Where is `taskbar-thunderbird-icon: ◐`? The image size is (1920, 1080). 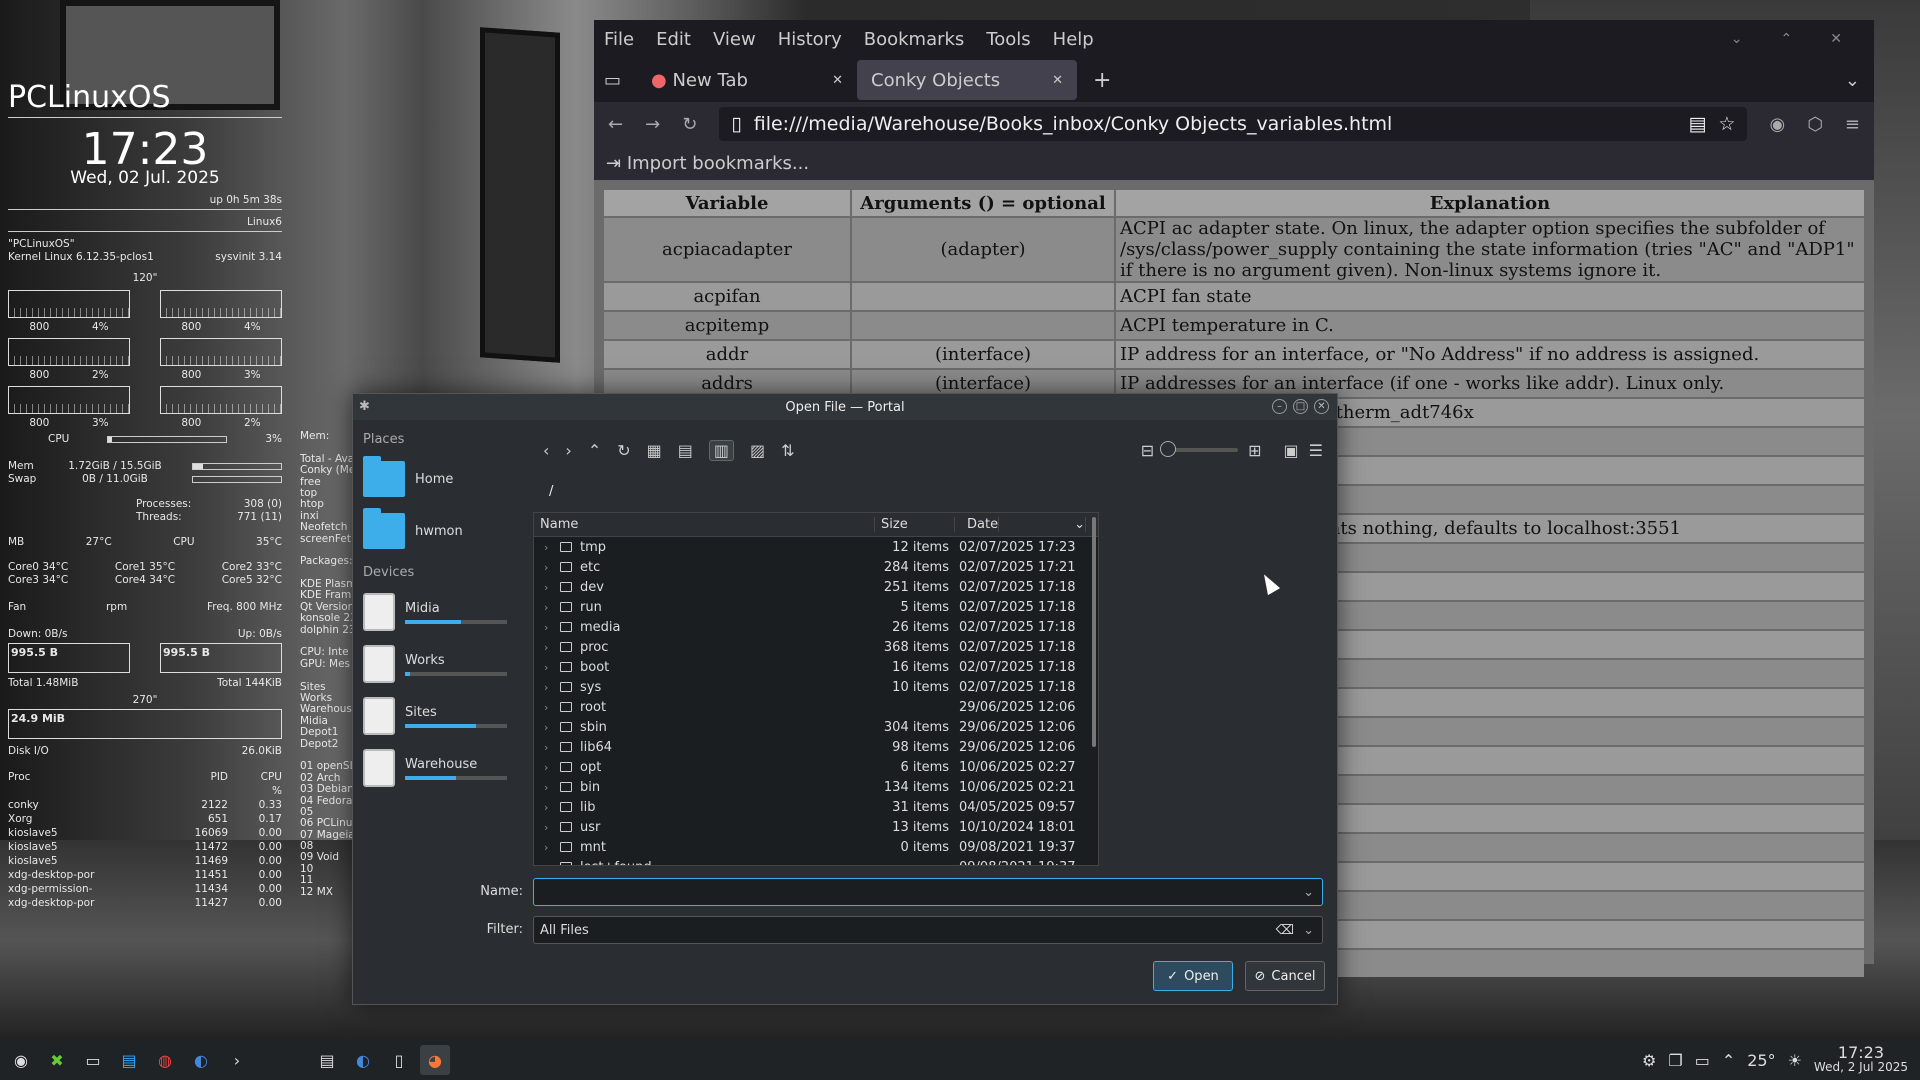 taskbar-thunderbird-icon: ◐ is located at coordinates (363, 1060).